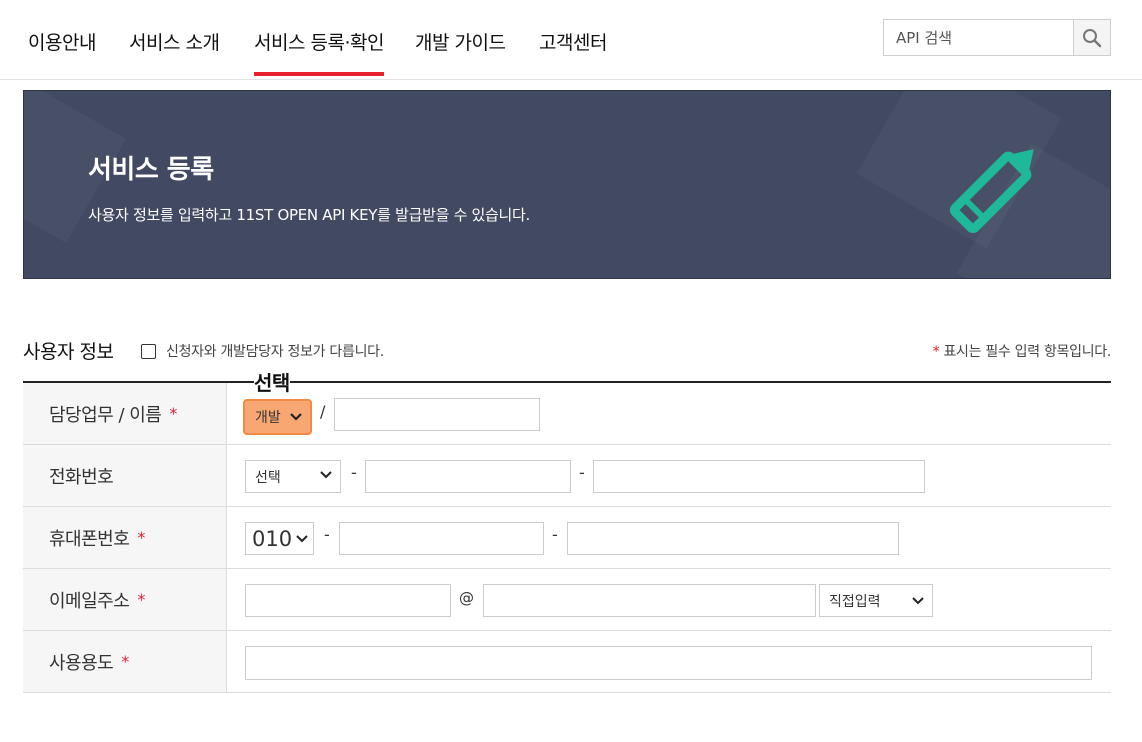  What do you see at coordinates (81, 477) in the screenshot?
I see `row-label-text: 전화번호` at bounding box center [81, 477].